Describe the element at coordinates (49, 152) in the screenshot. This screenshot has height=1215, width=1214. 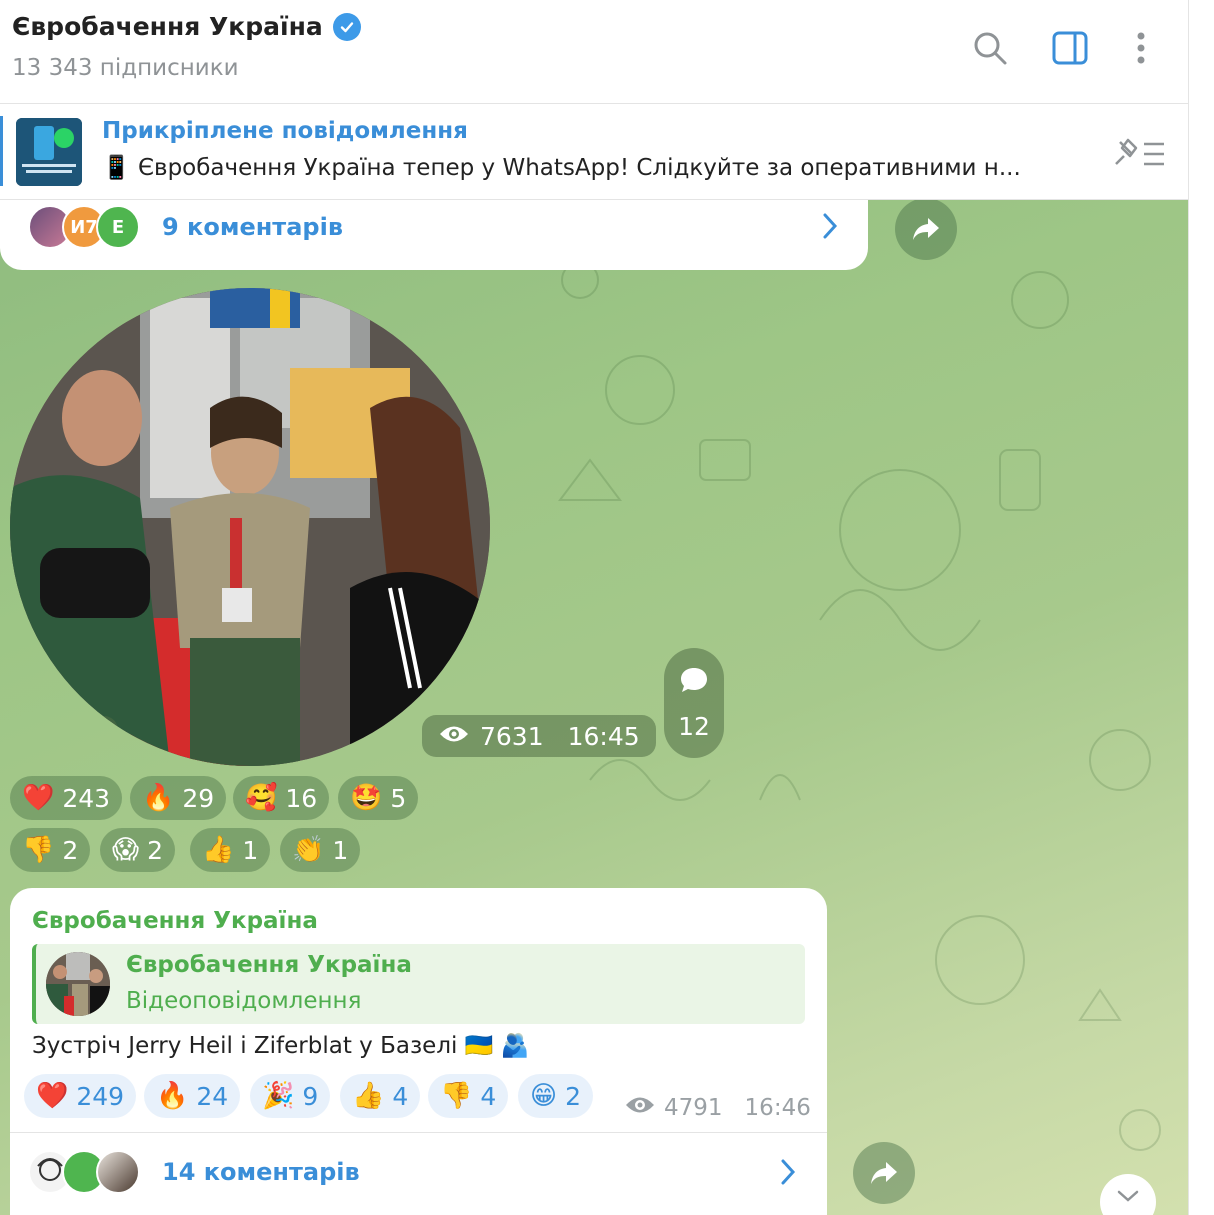
I see `pinned-thumbnail` at that location.